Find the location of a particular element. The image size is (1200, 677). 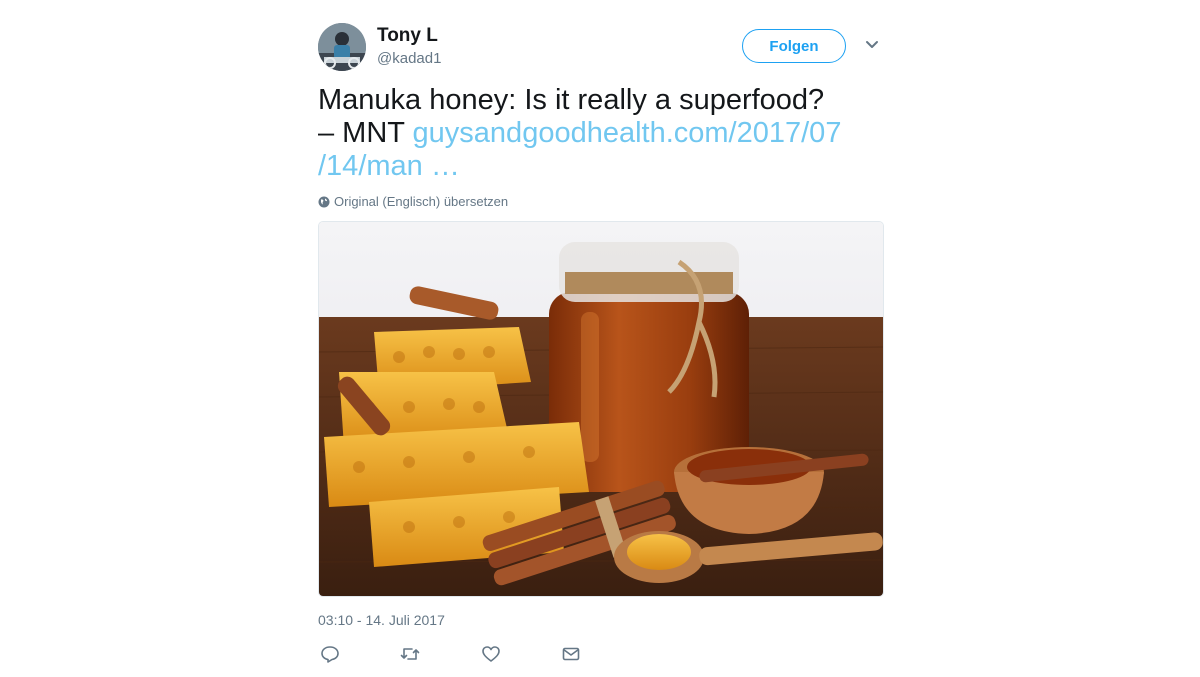

reply-button is located at coordinates (331, 655).